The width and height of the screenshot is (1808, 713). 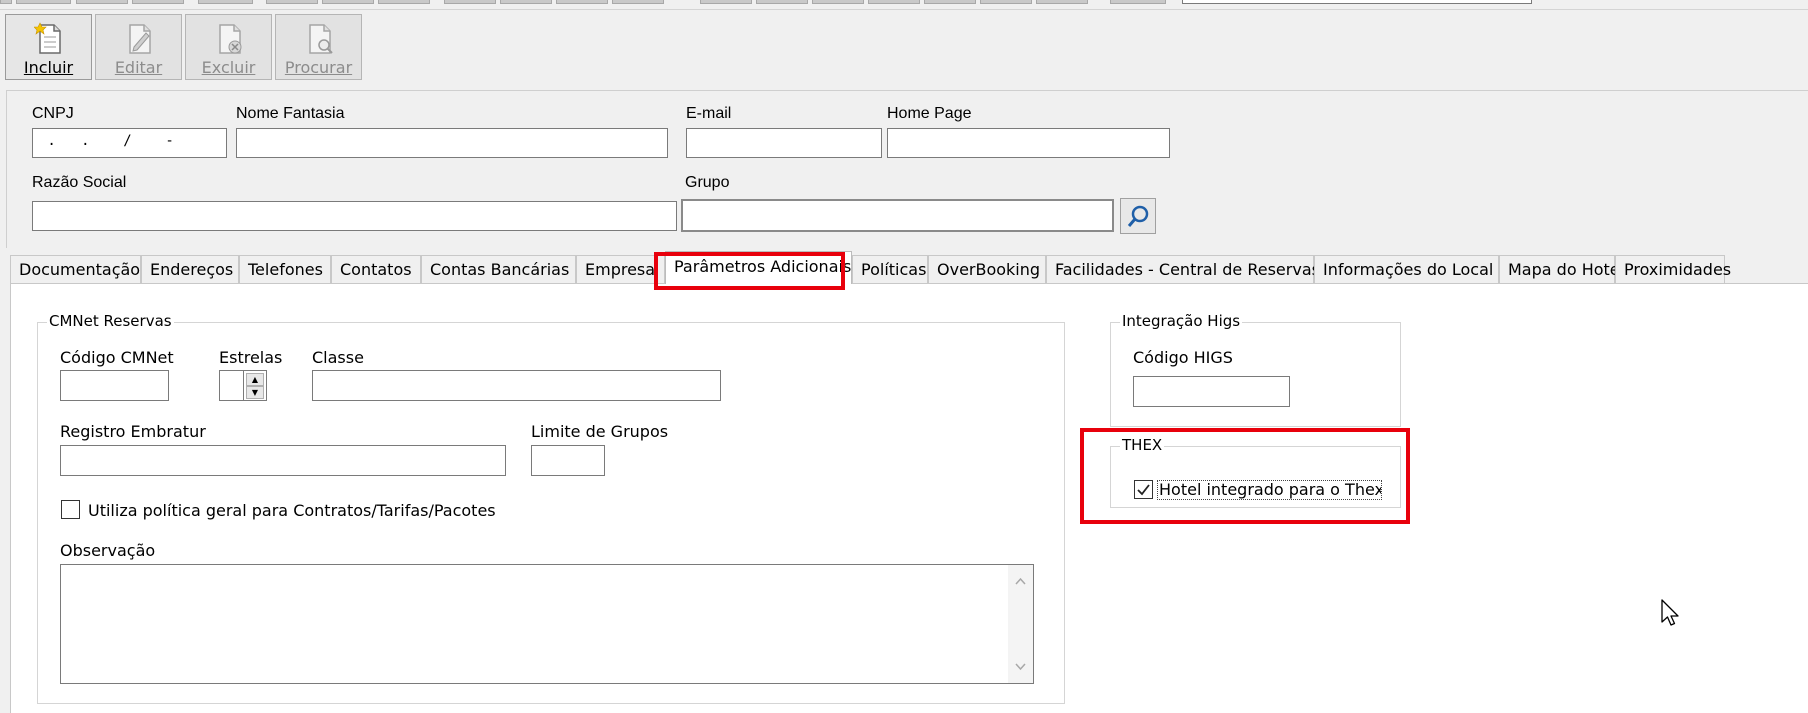 I want to click on spin-up-icon: ▲, so click(x=255, y=379).